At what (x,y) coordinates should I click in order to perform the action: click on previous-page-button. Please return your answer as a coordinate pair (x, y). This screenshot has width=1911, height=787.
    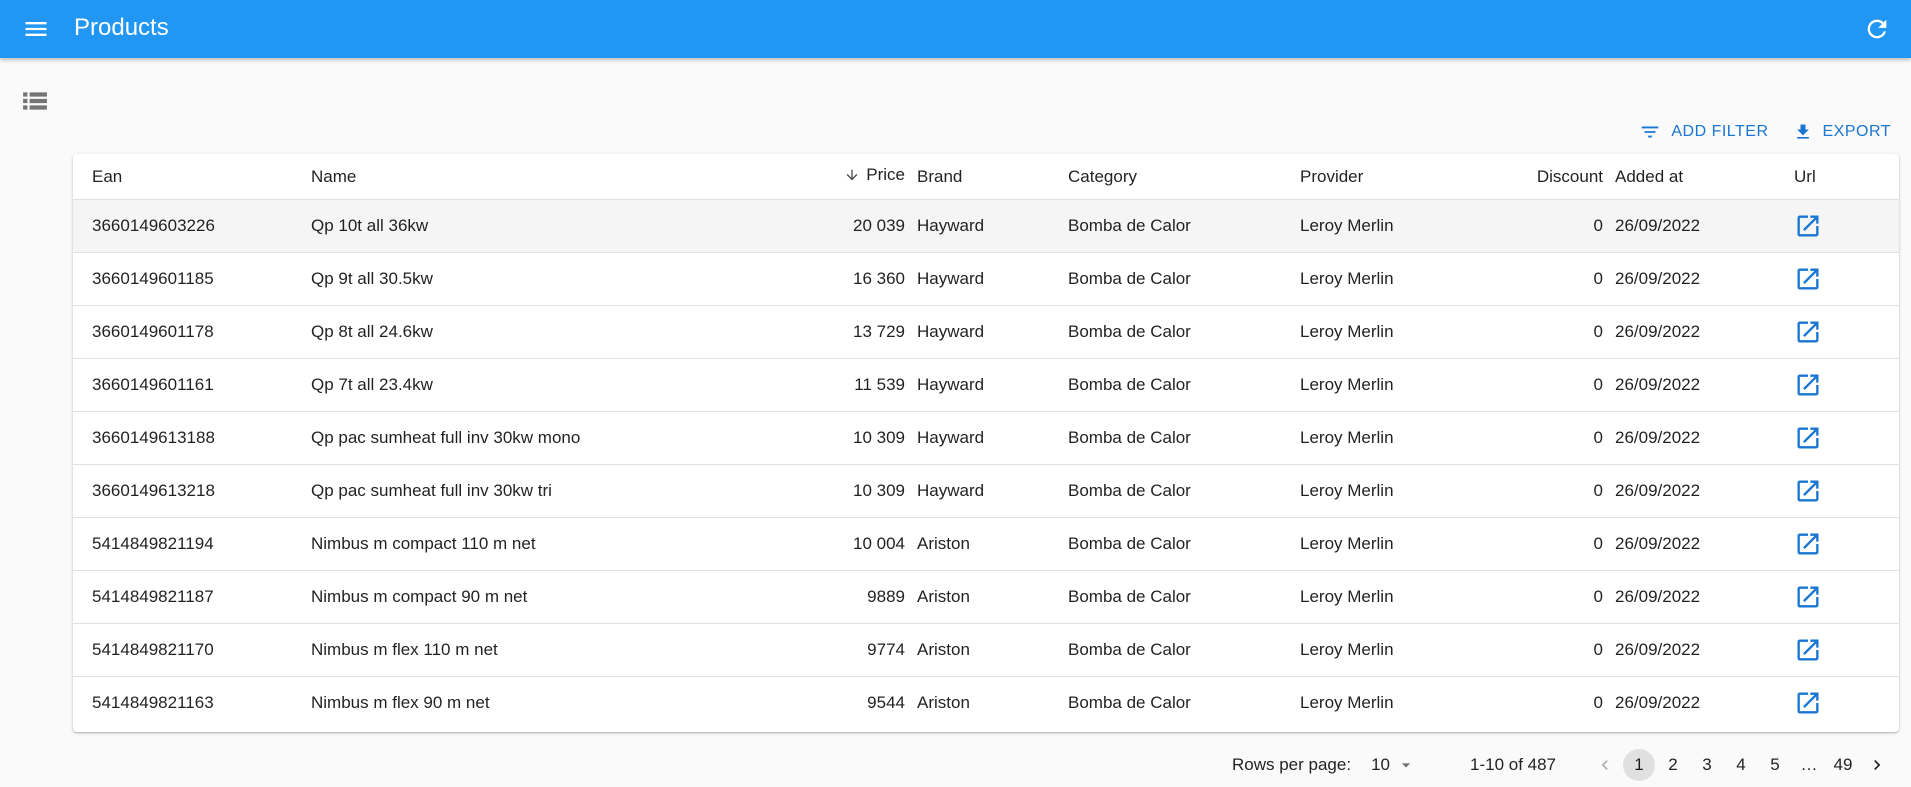
    Looking at the image, I should click on (1605, 765).